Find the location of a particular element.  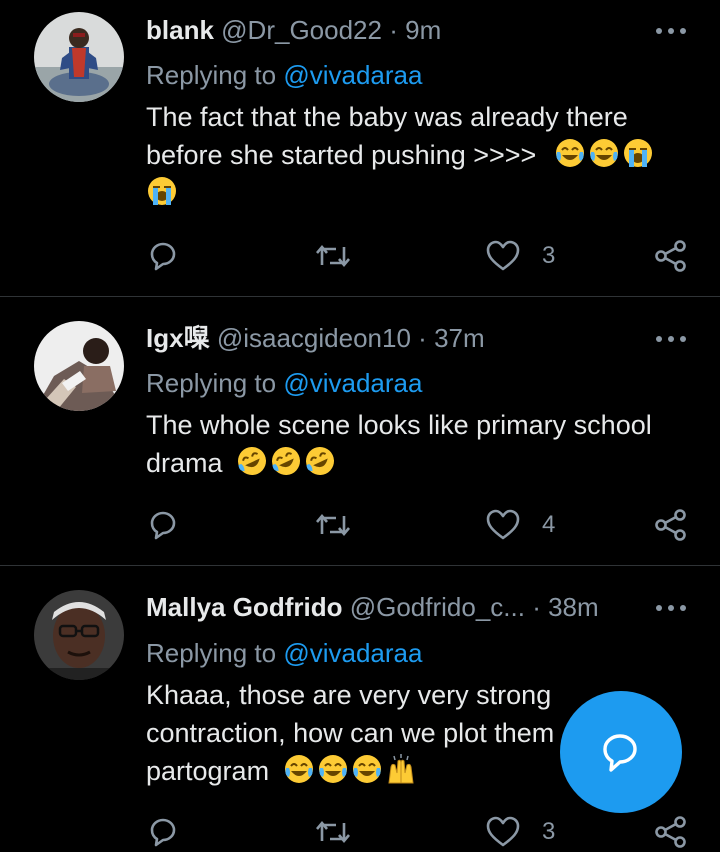

like-button: 4 is located at coordinates (520, 525).